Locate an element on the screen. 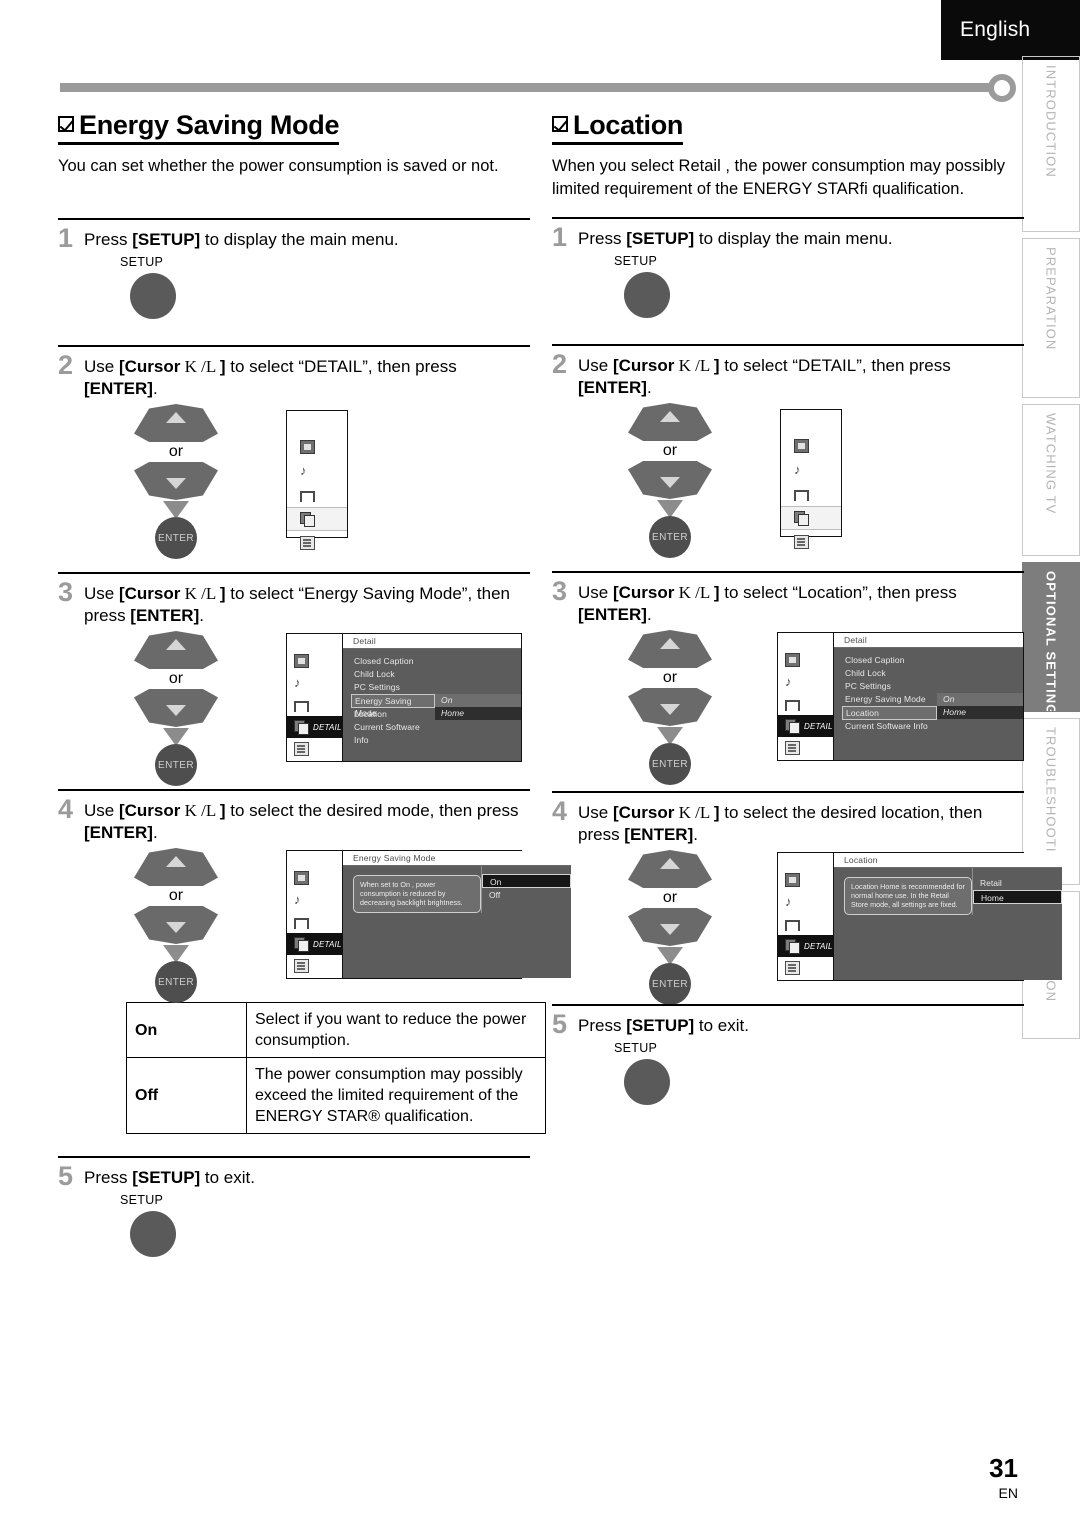  step-key-enter: [ENTER] is located at coordinates (659, 834).